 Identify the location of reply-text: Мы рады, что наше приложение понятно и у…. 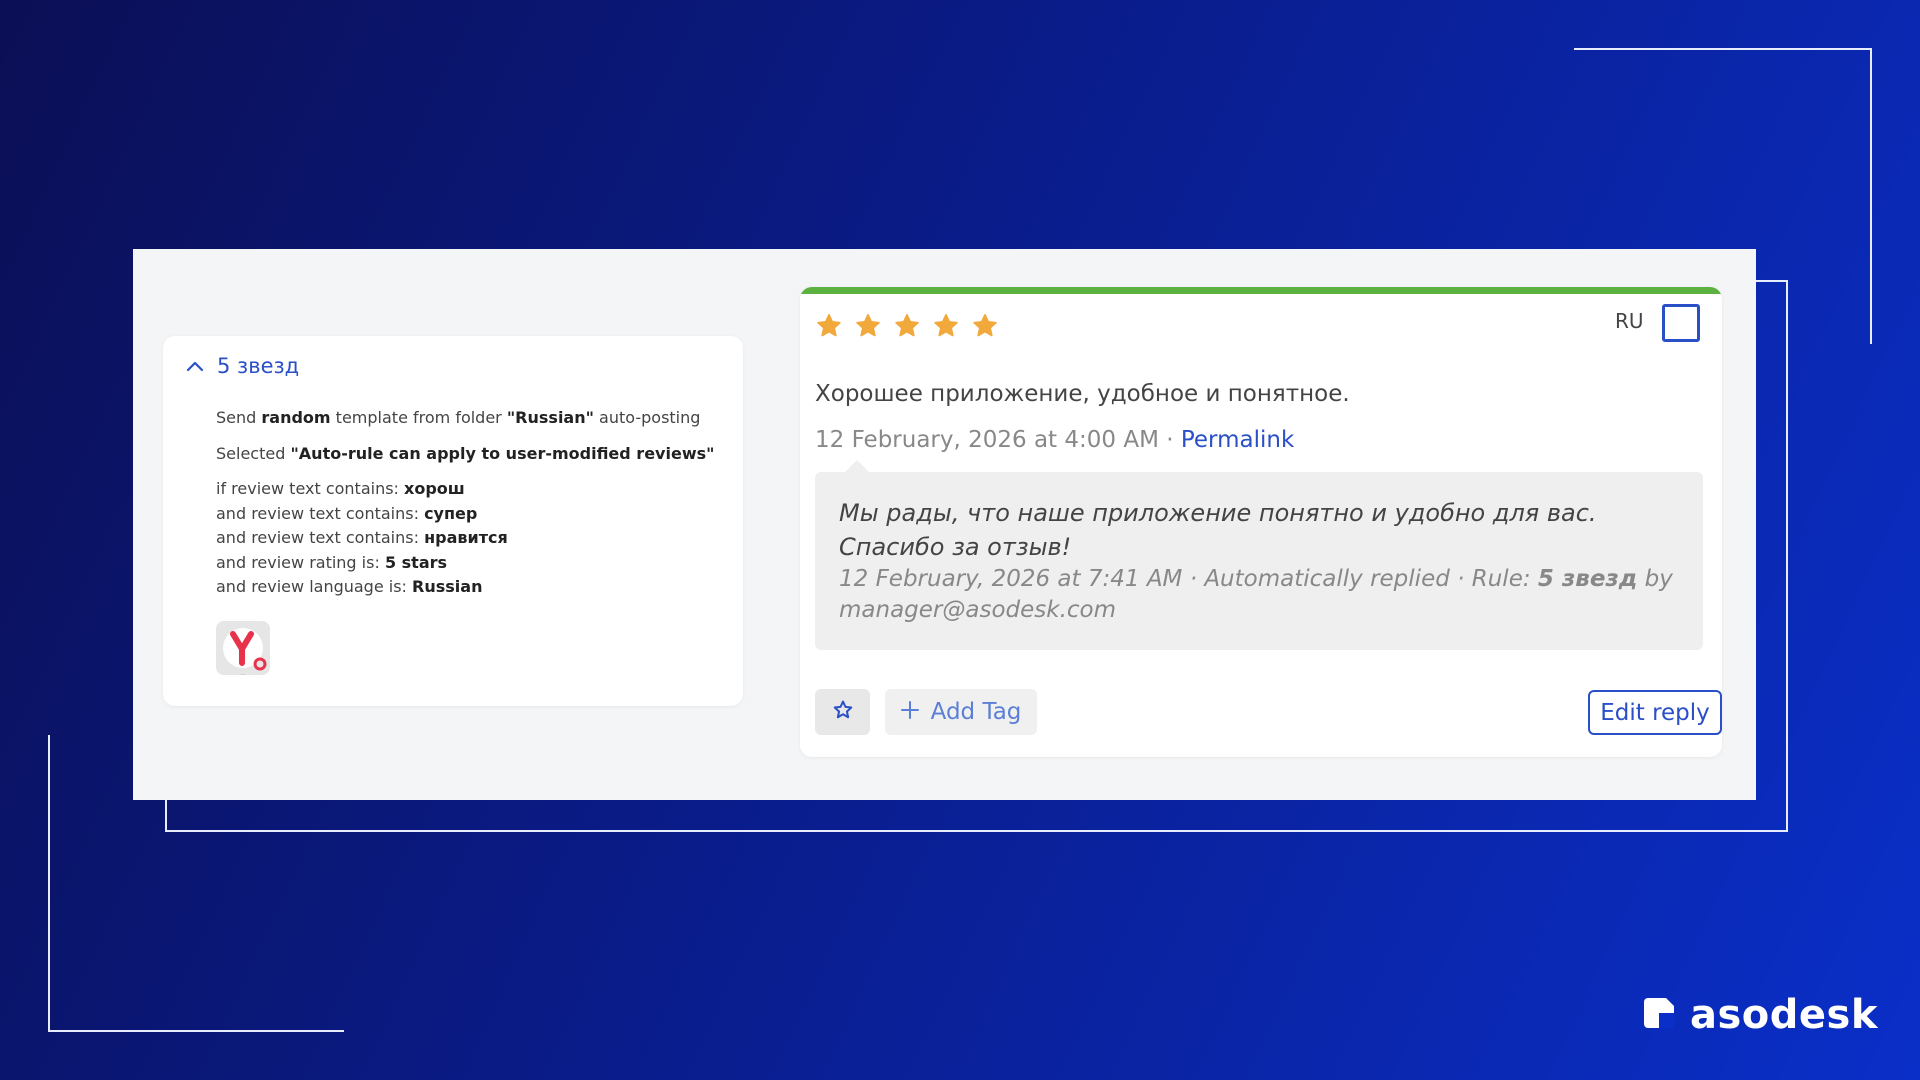
(1218, 530).